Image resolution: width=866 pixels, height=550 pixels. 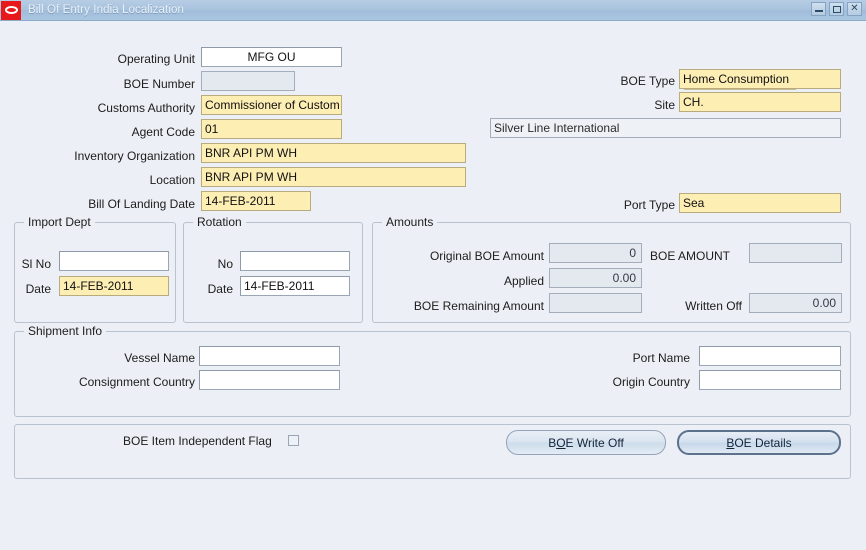 I want to click on rotation-group-title: Rotation, so click(x=219, y=222).